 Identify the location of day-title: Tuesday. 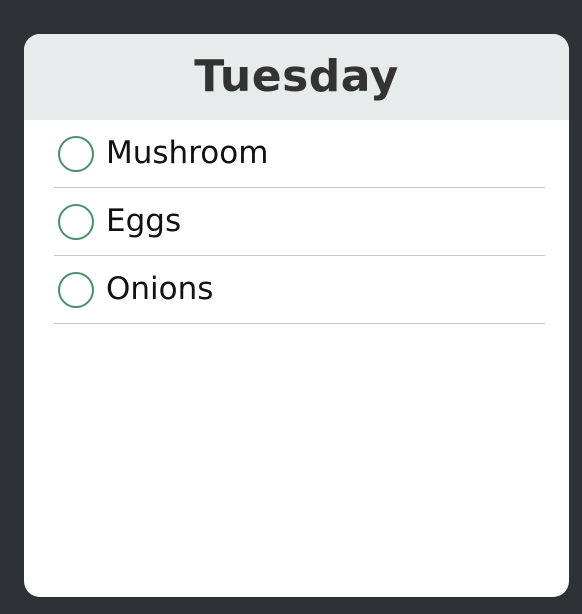
(296, 76).